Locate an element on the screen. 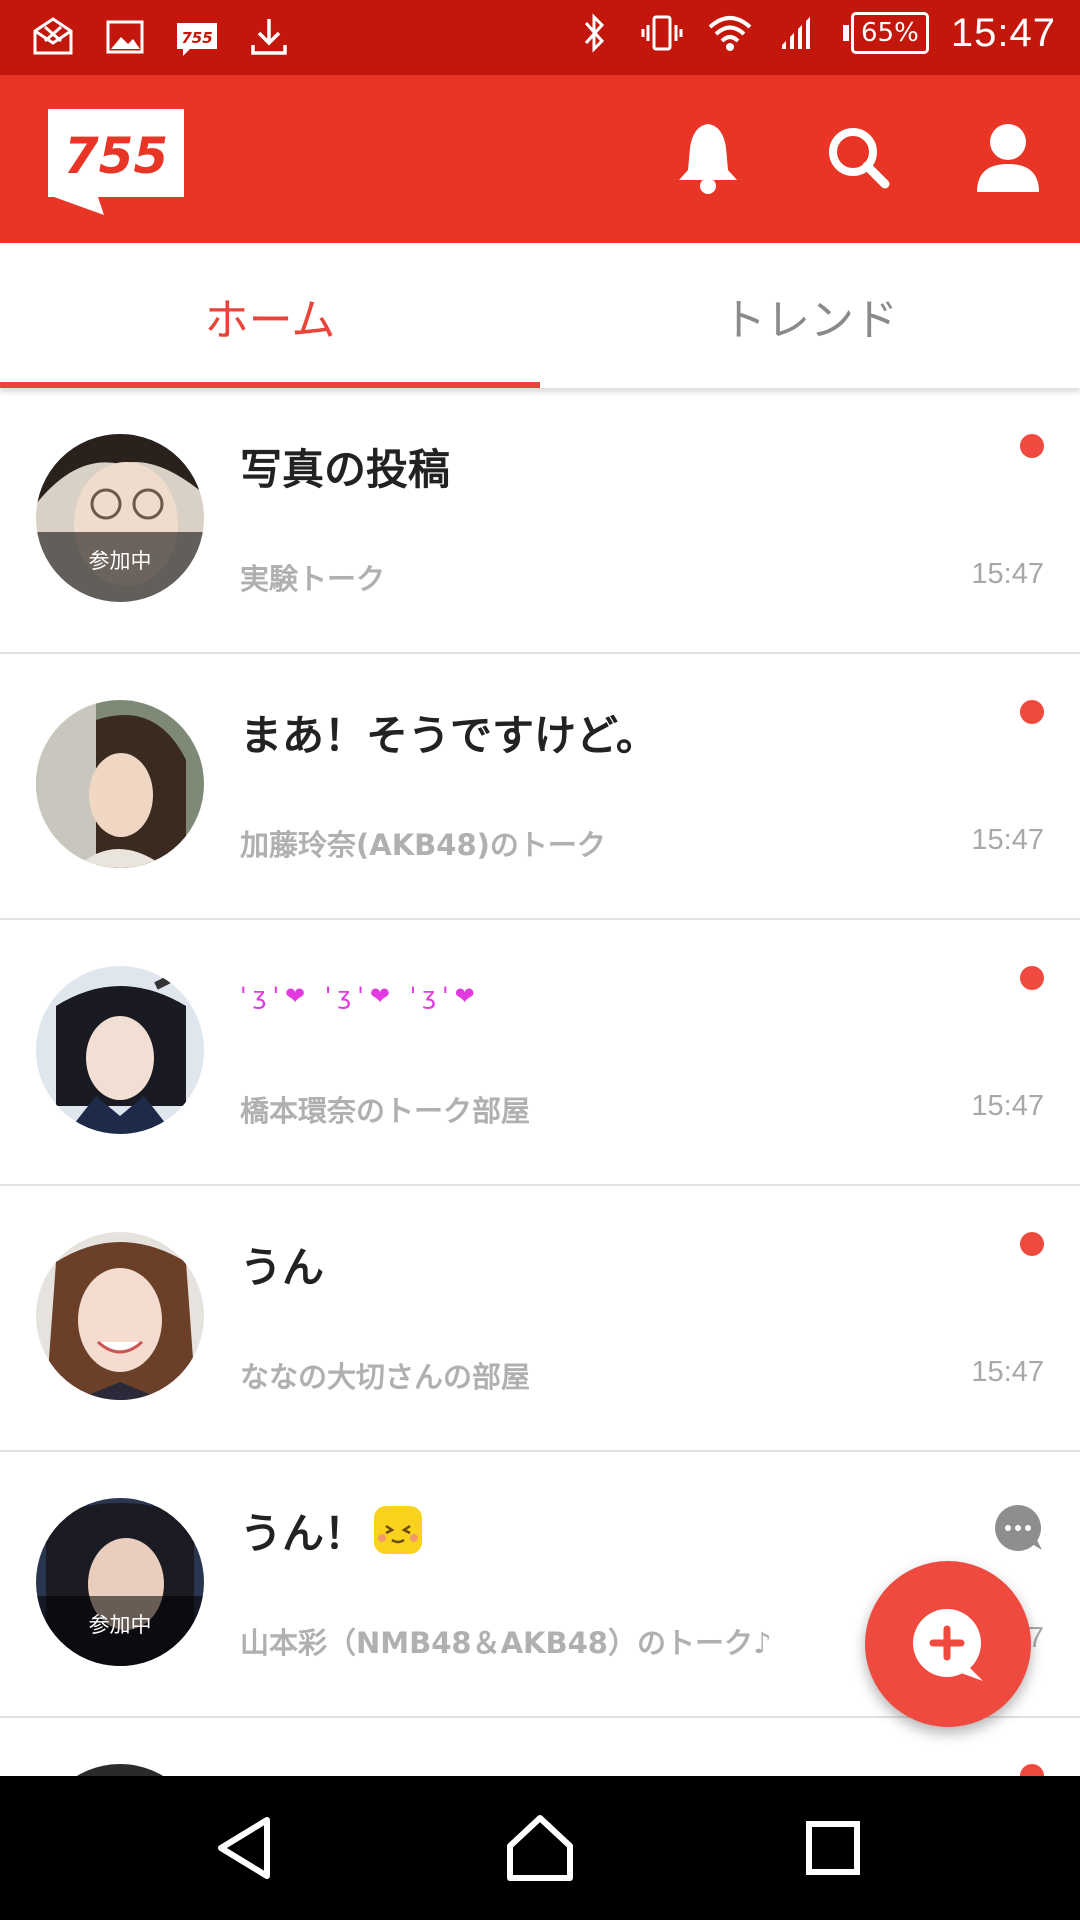 This screenshot has height=1920, width=1080. recents-icon is located at coordinates (833, 1848).